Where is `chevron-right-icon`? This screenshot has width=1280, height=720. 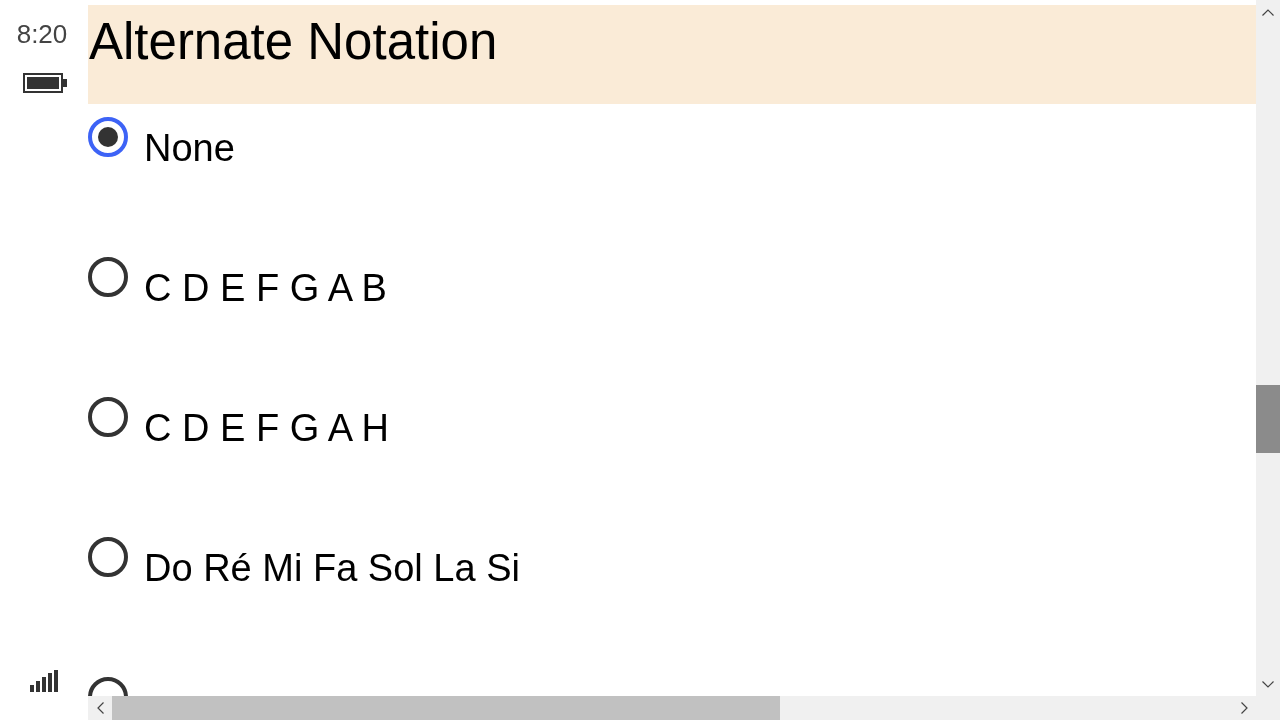 chevron-right-icon is located at coordinates (1244, 708).